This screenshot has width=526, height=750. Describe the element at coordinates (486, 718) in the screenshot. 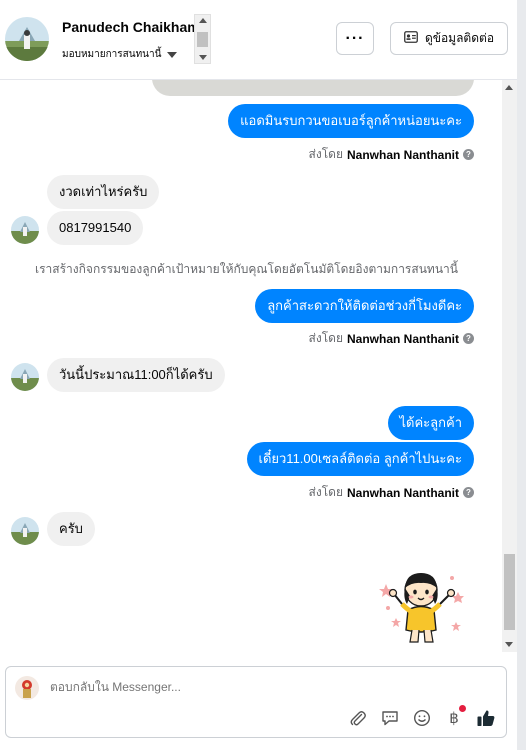

I see `thumbs-up-icon` at that location.